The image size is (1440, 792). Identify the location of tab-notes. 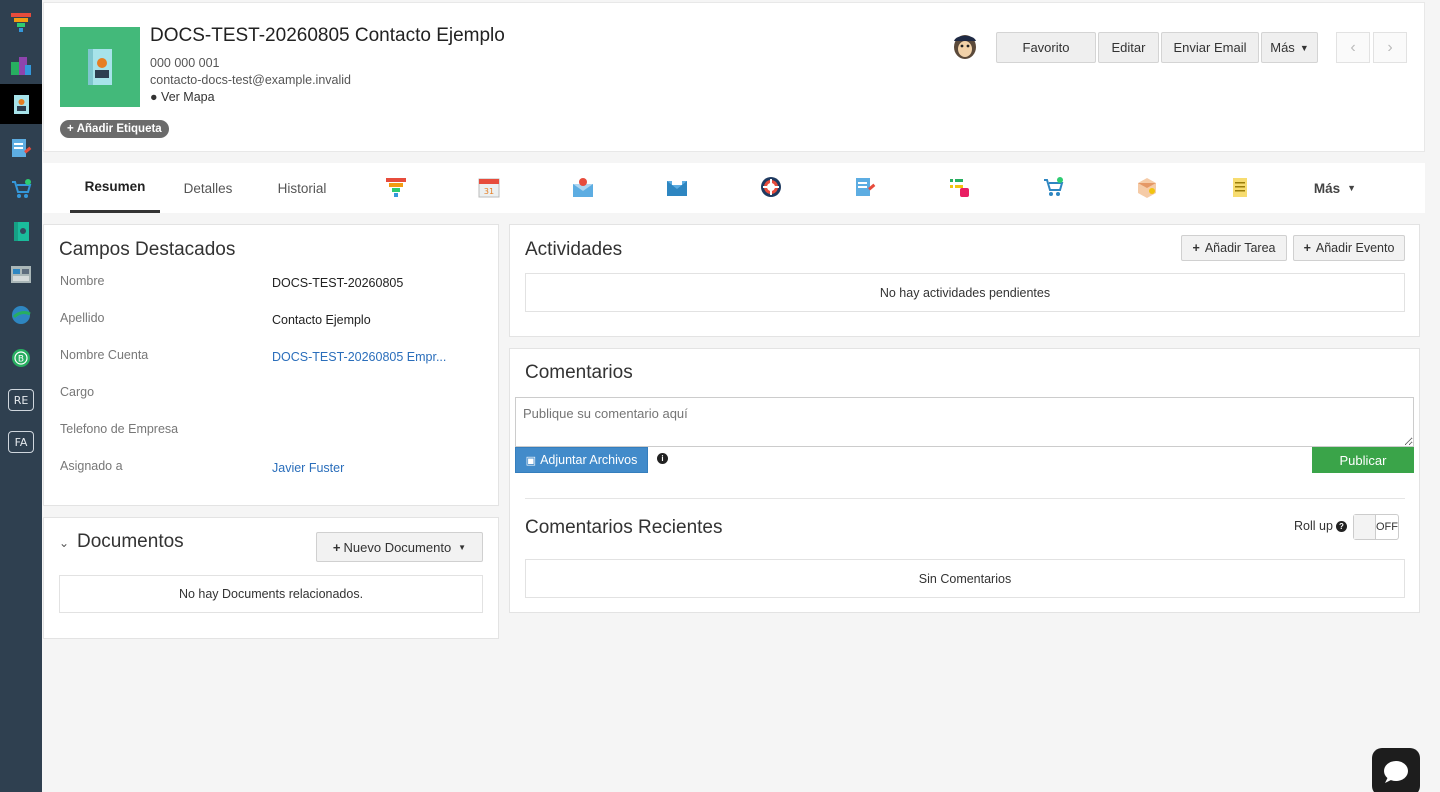
(1240, 187).